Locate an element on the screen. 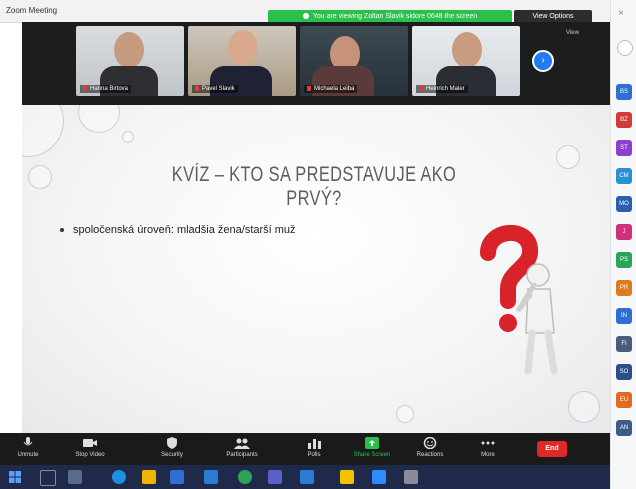 This screenshot has width=636, height=489. task-view-icon is located at coordinates (75, 477).